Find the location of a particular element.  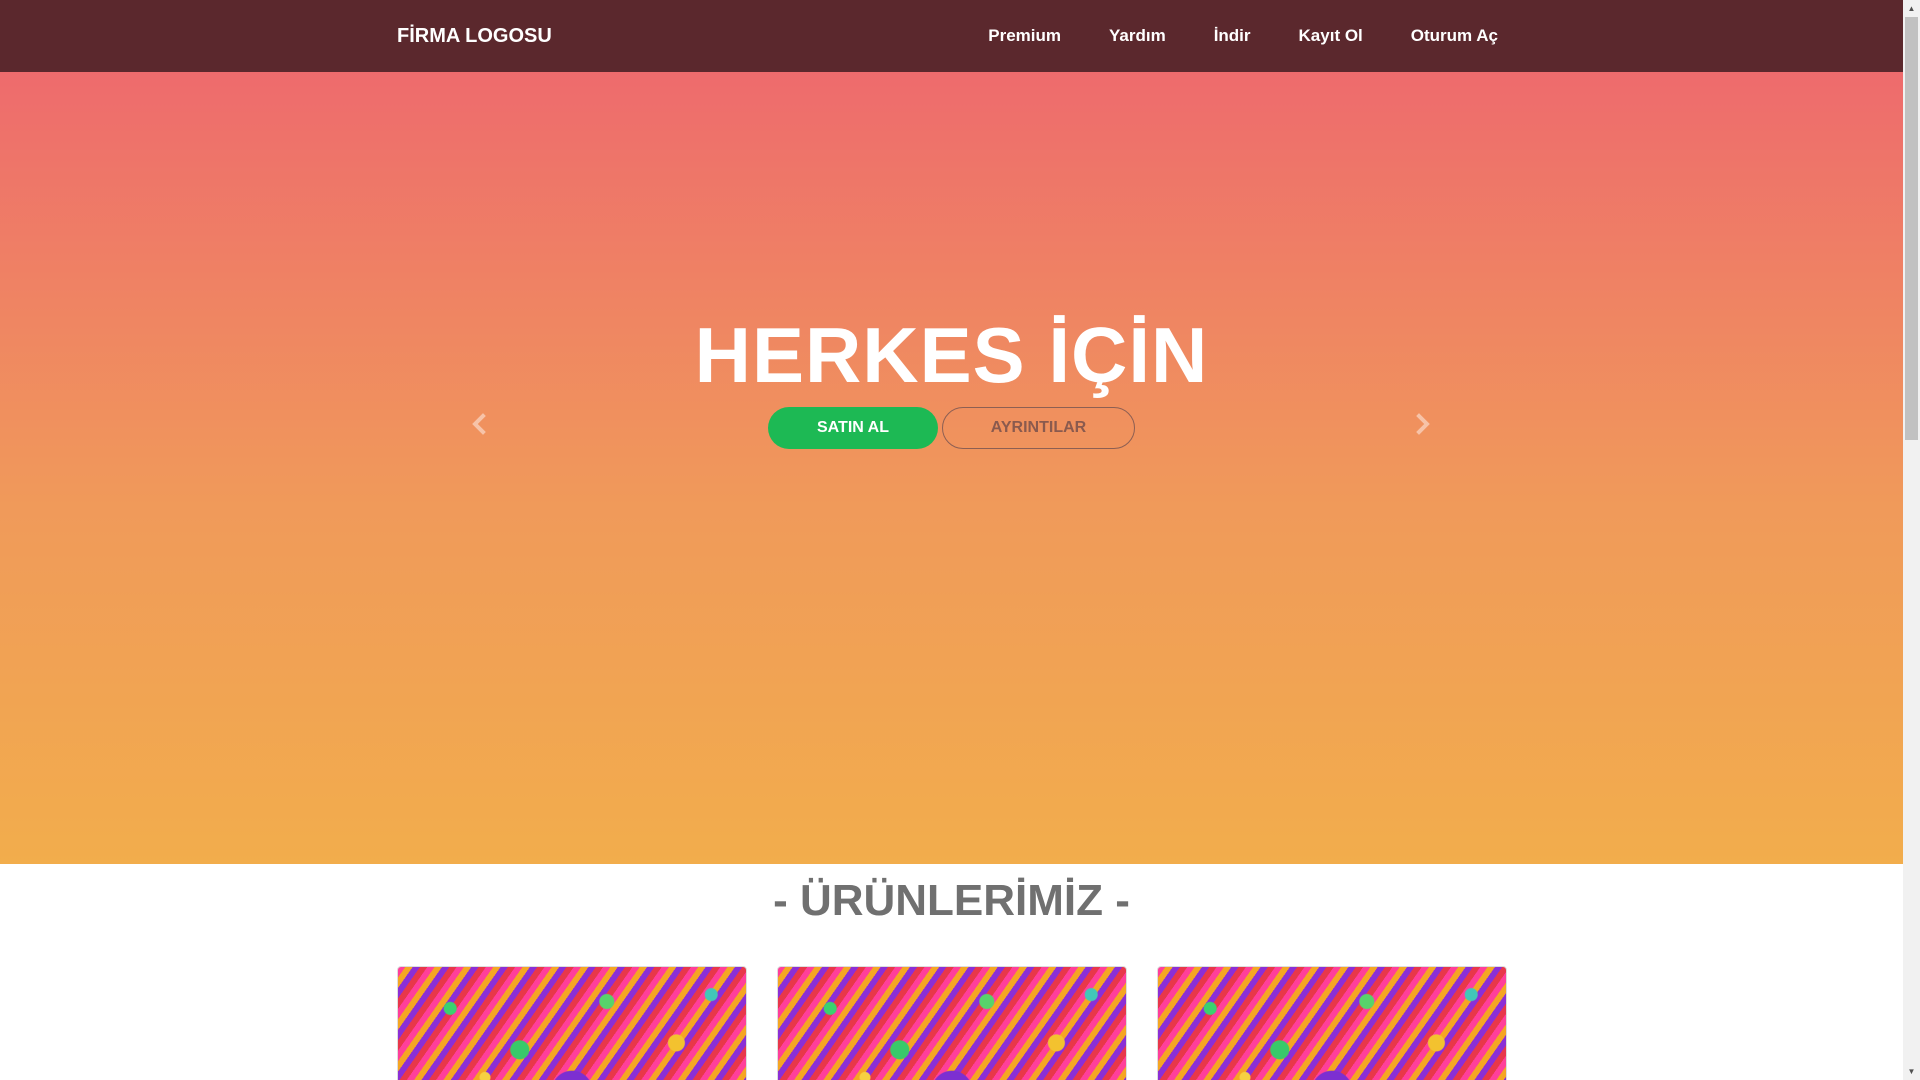

nav-links: Premium Yardım İndir Kayıt Ol Oturum Aç is located at coordinates (1243, 36).